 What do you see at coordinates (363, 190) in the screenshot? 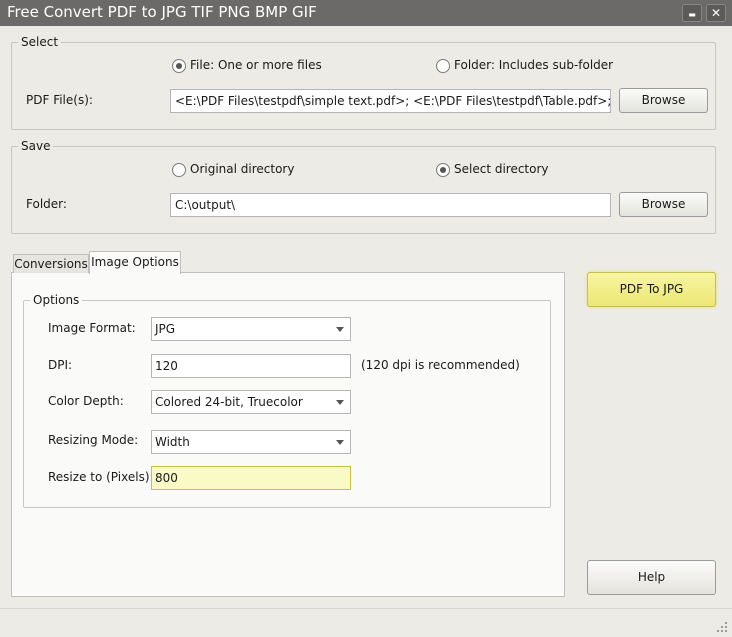
I see `save-group` at bounding box center [363, 190].